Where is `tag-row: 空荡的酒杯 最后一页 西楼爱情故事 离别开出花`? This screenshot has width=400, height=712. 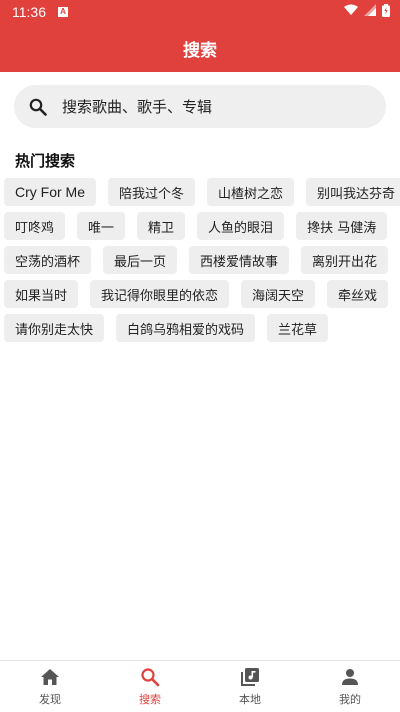
tag-row: 空荡的酒杯 最后一页 西楼爱情故事 离别开出花 is located at coordinates (200, 260).